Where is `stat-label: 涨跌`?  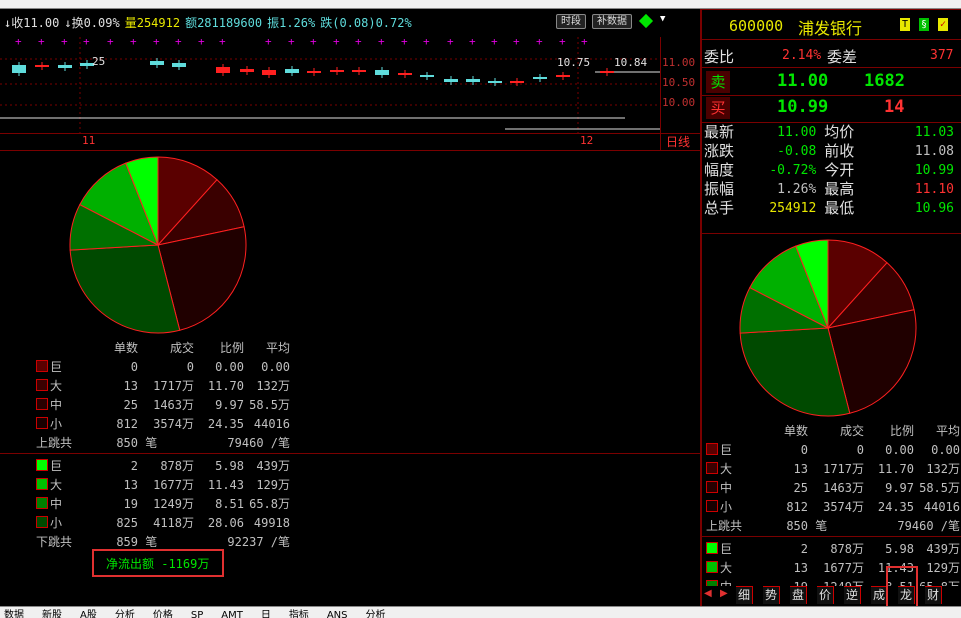 stat-label: 涨跌 is located at coordinates (719, 151).